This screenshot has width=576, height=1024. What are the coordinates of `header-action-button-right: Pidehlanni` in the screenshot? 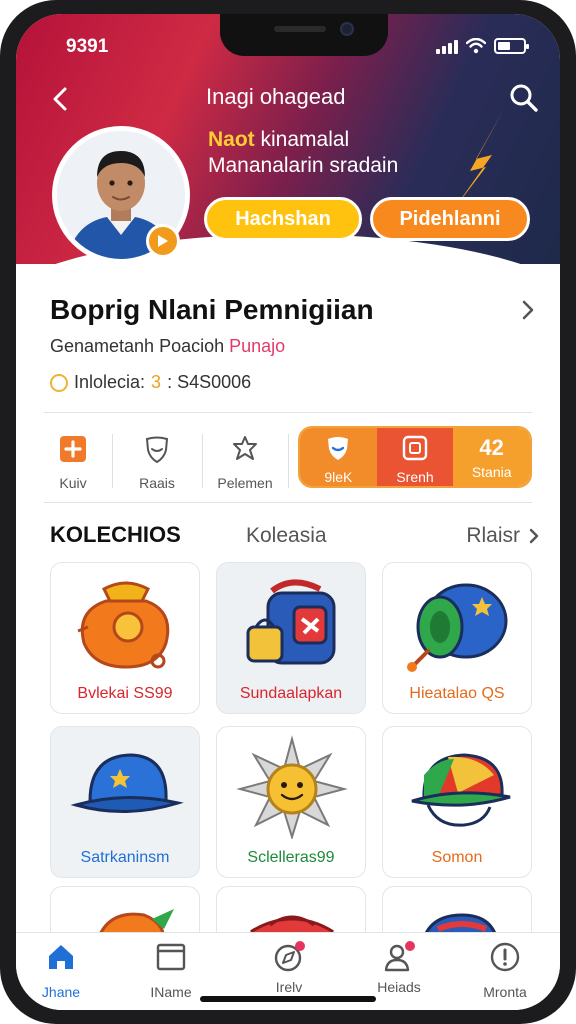 It's located at (450, 219).